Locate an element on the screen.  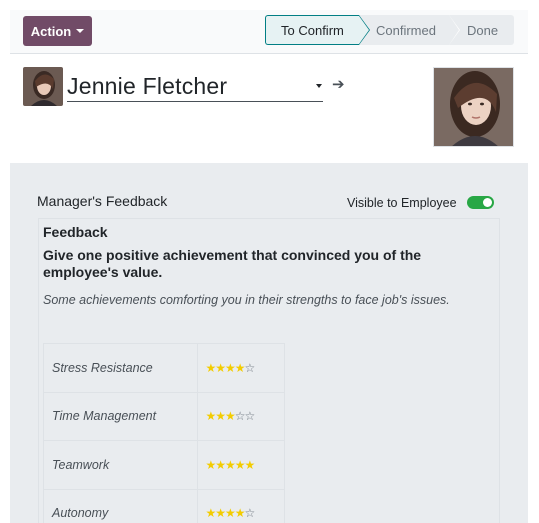
rating-stars: ★★★★★ is located at coordinates (241, 465).